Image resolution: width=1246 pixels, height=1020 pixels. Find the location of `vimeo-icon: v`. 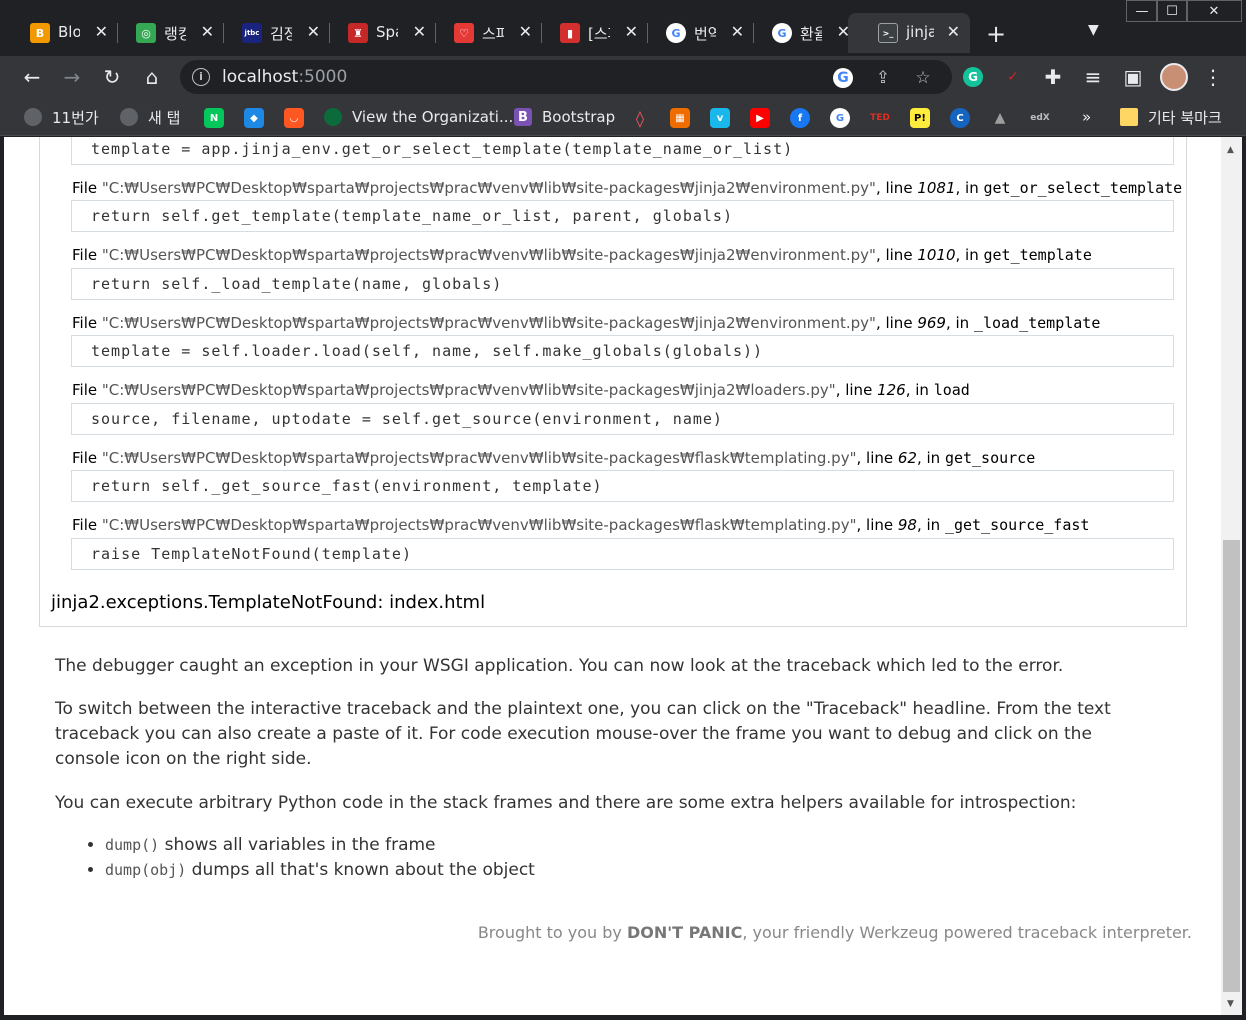

vimeo-icon: v is located at coordinates (720, 118).